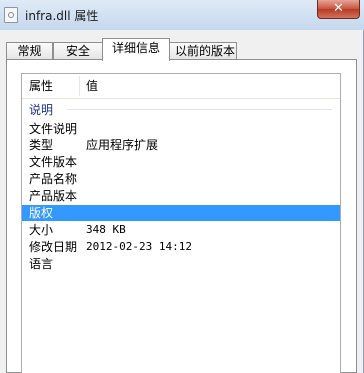 This screenshot has height=373, width=364. What do you see at coordinates (41, 213) in the screenshot?
I see `property-name: 版权` at bounding box center [41, 213].